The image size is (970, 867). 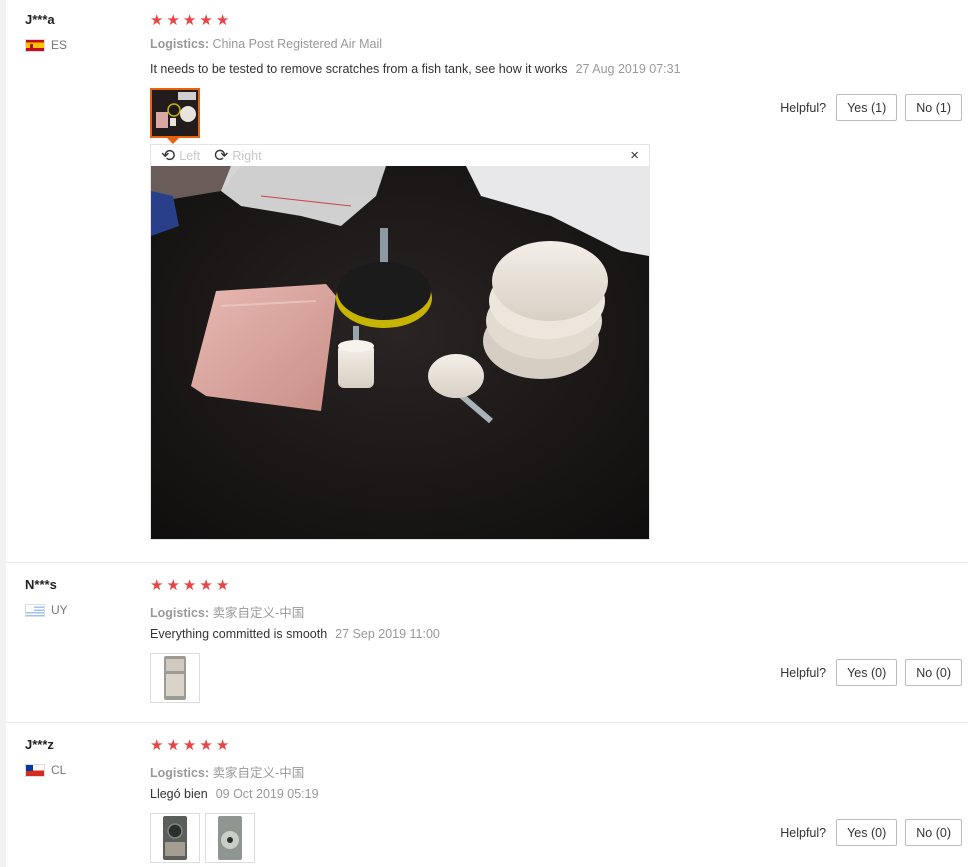 I want to click on rotate-right-button: Right, so click(x=246, y=156).